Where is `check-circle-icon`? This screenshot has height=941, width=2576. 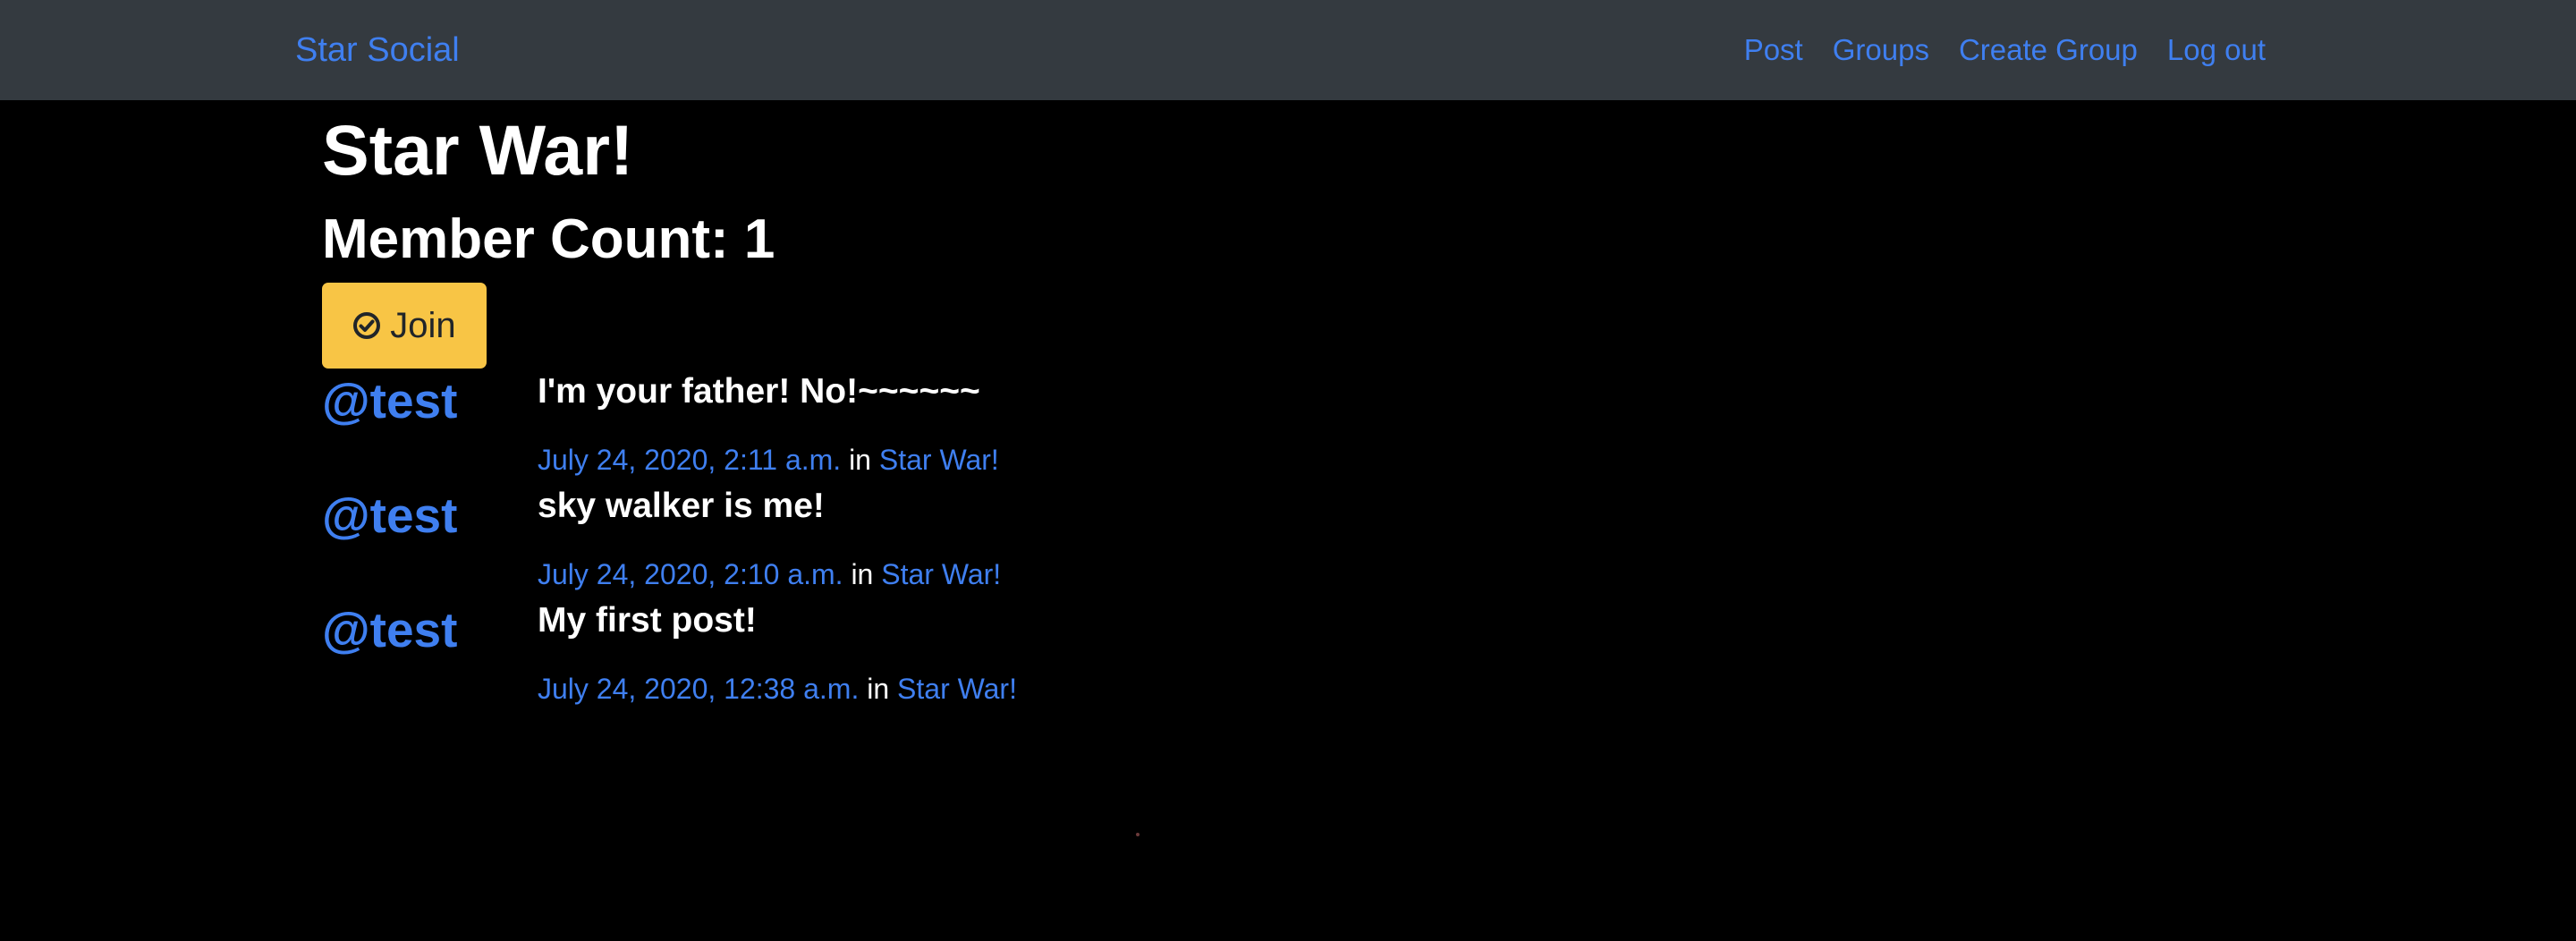 check-circle-icon is located at coordinates (366, 325).